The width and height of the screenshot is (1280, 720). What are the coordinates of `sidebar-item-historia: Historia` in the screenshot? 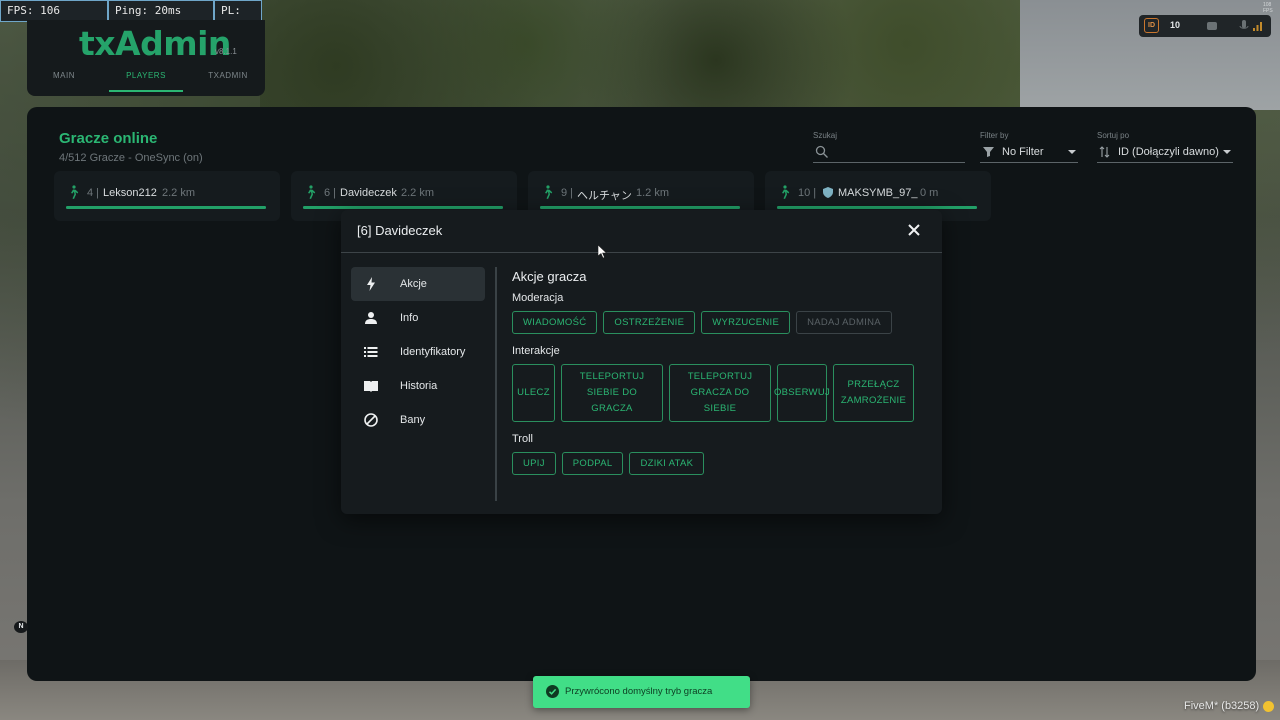 It's located at (418, 386).